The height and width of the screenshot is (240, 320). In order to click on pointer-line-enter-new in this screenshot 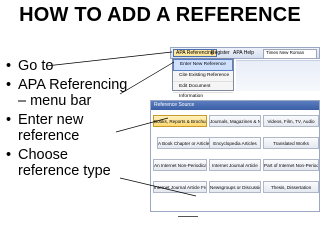, I will do `click(142, 125)`.